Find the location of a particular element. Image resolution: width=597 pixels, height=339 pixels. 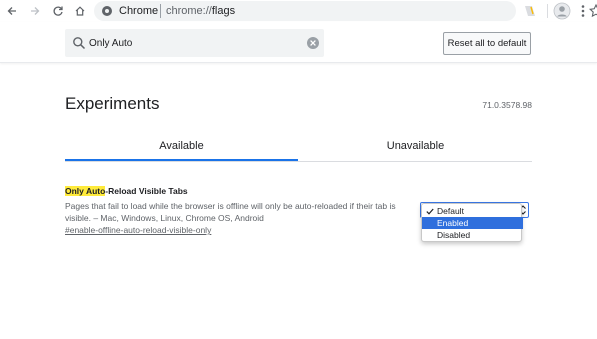

reset-all-button: Reset all to default is located at coordinates (487, 43).